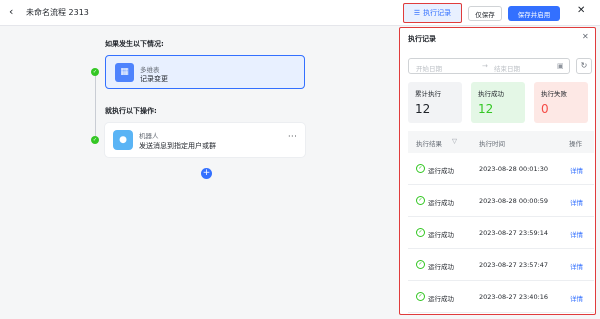  What do you see at coordinates (514, 297) in the screenshot?
I see `row-time: 2023-08-27 23:40:16` at bounding box center [514, 297].